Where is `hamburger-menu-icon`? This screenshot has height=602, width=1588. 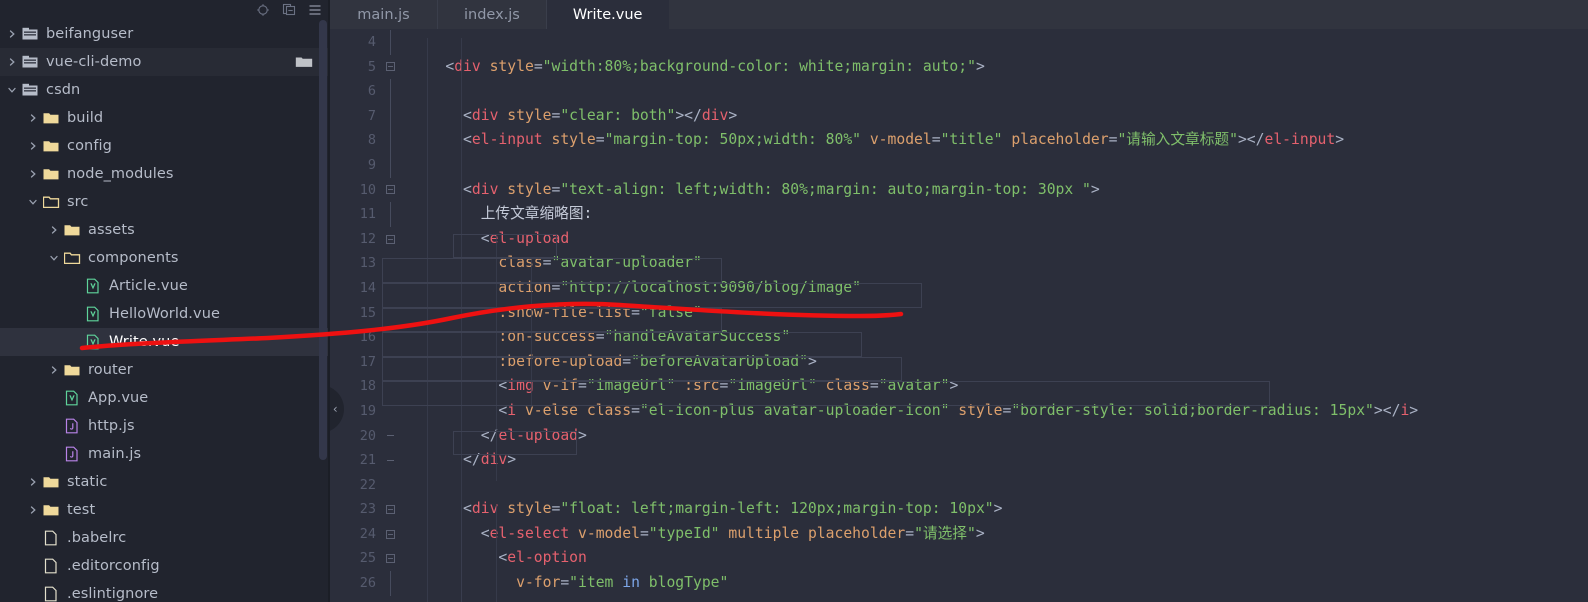 hamburger-menu-icon is located at coordinates (315, 10).